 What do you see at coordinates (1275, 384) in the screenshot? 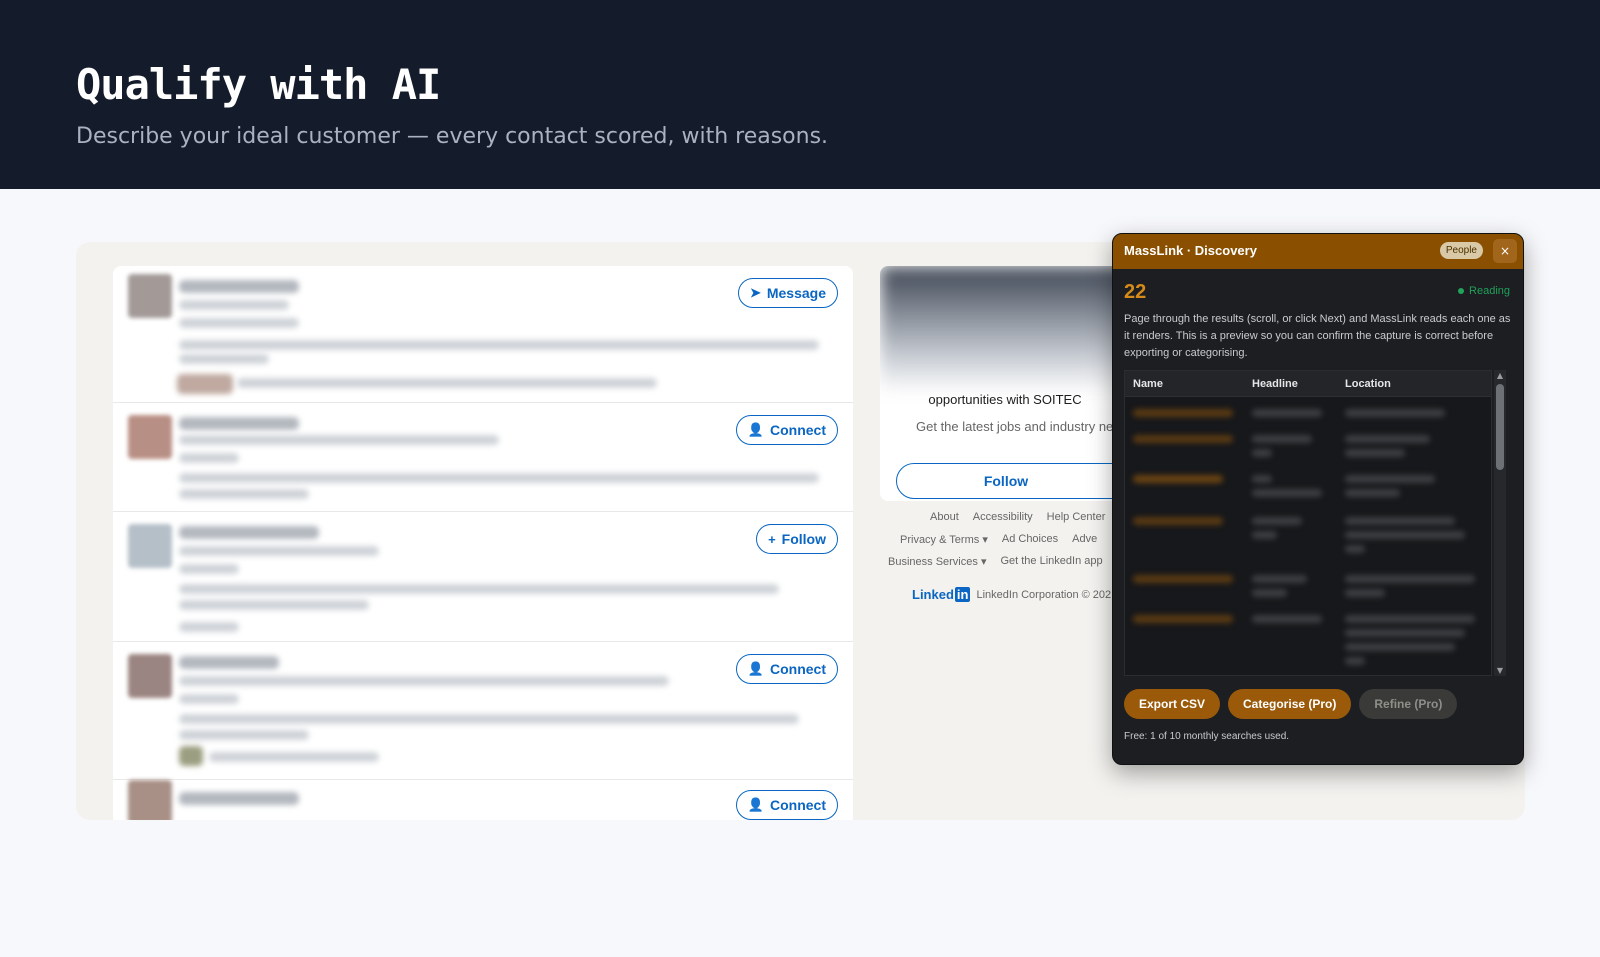
I see `column-header-headline: Headline` at bounding box center [1275, 384].